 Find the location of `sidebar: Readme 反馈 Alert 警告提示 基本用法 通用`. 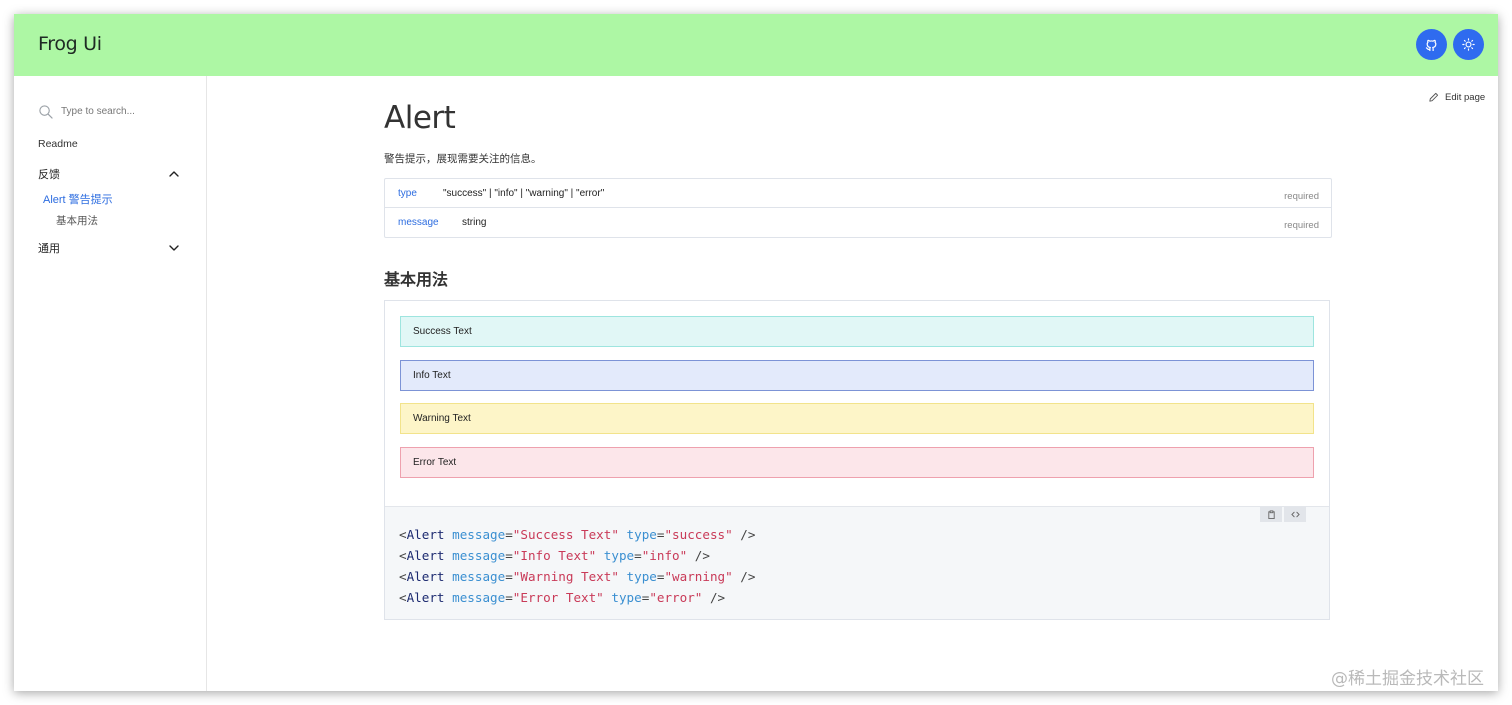

sidebar: Readme 反馈 Alert 警告提示 基本用法 通用 is located at coordinates (110, 383).